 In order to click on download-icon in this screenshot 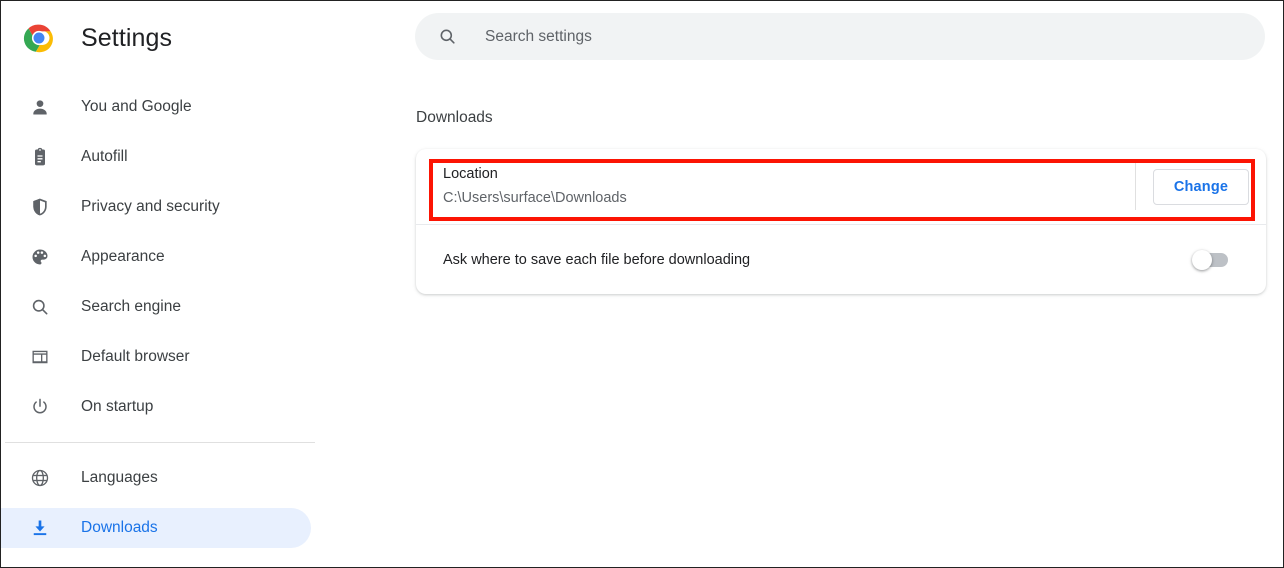, I will do `click(40, 528)`.